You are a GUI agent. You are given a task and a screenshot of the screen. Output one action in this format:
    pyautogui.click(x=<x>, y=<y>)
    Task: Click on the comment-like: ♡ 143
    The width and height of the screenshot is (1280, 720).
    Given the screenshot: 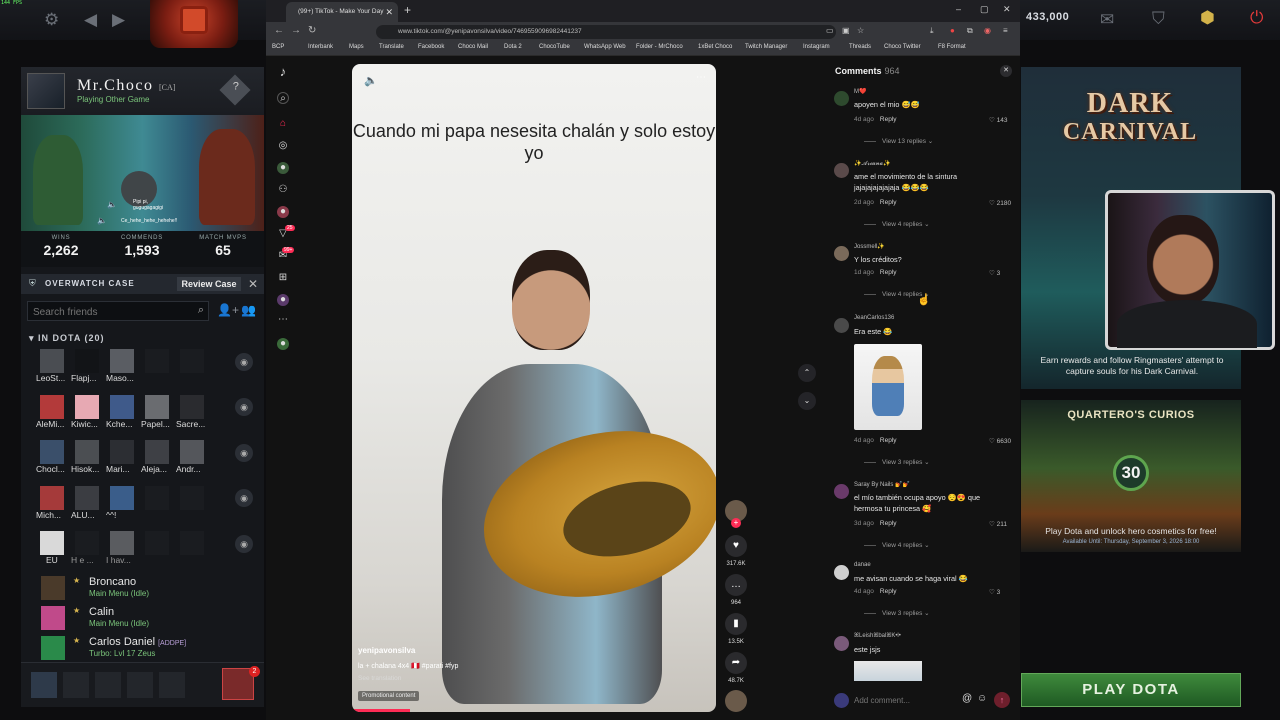 What is the action you would take?
    pyautogui.click(x=998, y=120)
    